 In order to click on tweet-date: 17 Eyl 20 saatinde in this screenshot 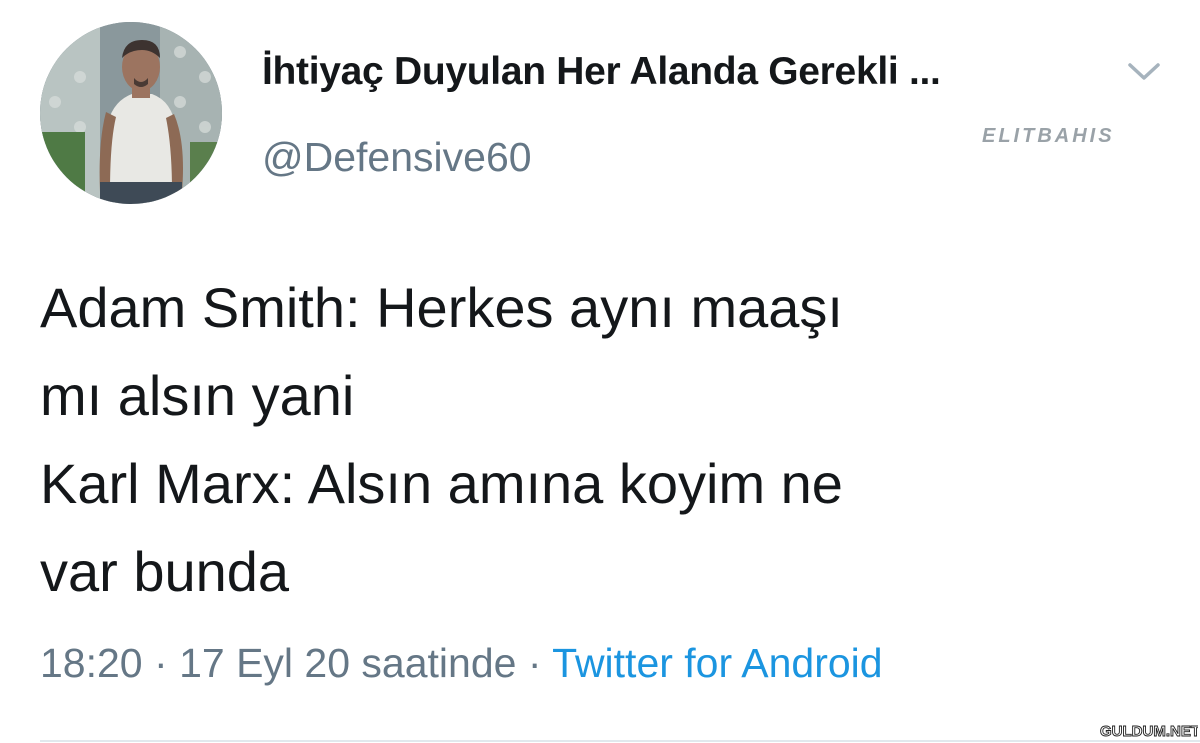, I will do `click(347, 663)`.